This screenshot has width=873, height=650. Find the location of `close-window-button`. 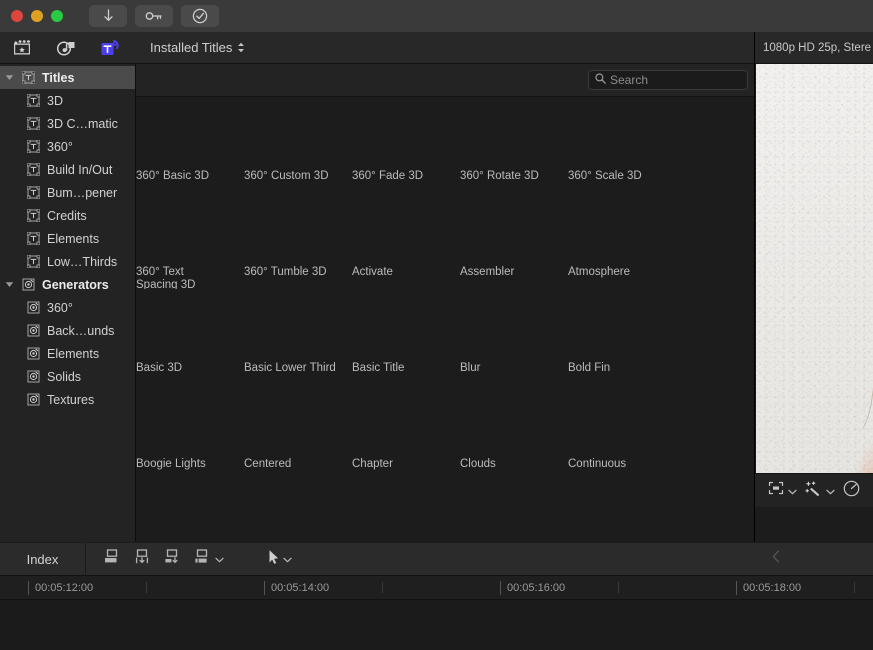

close-window-button is located at coordinates (17, 16).